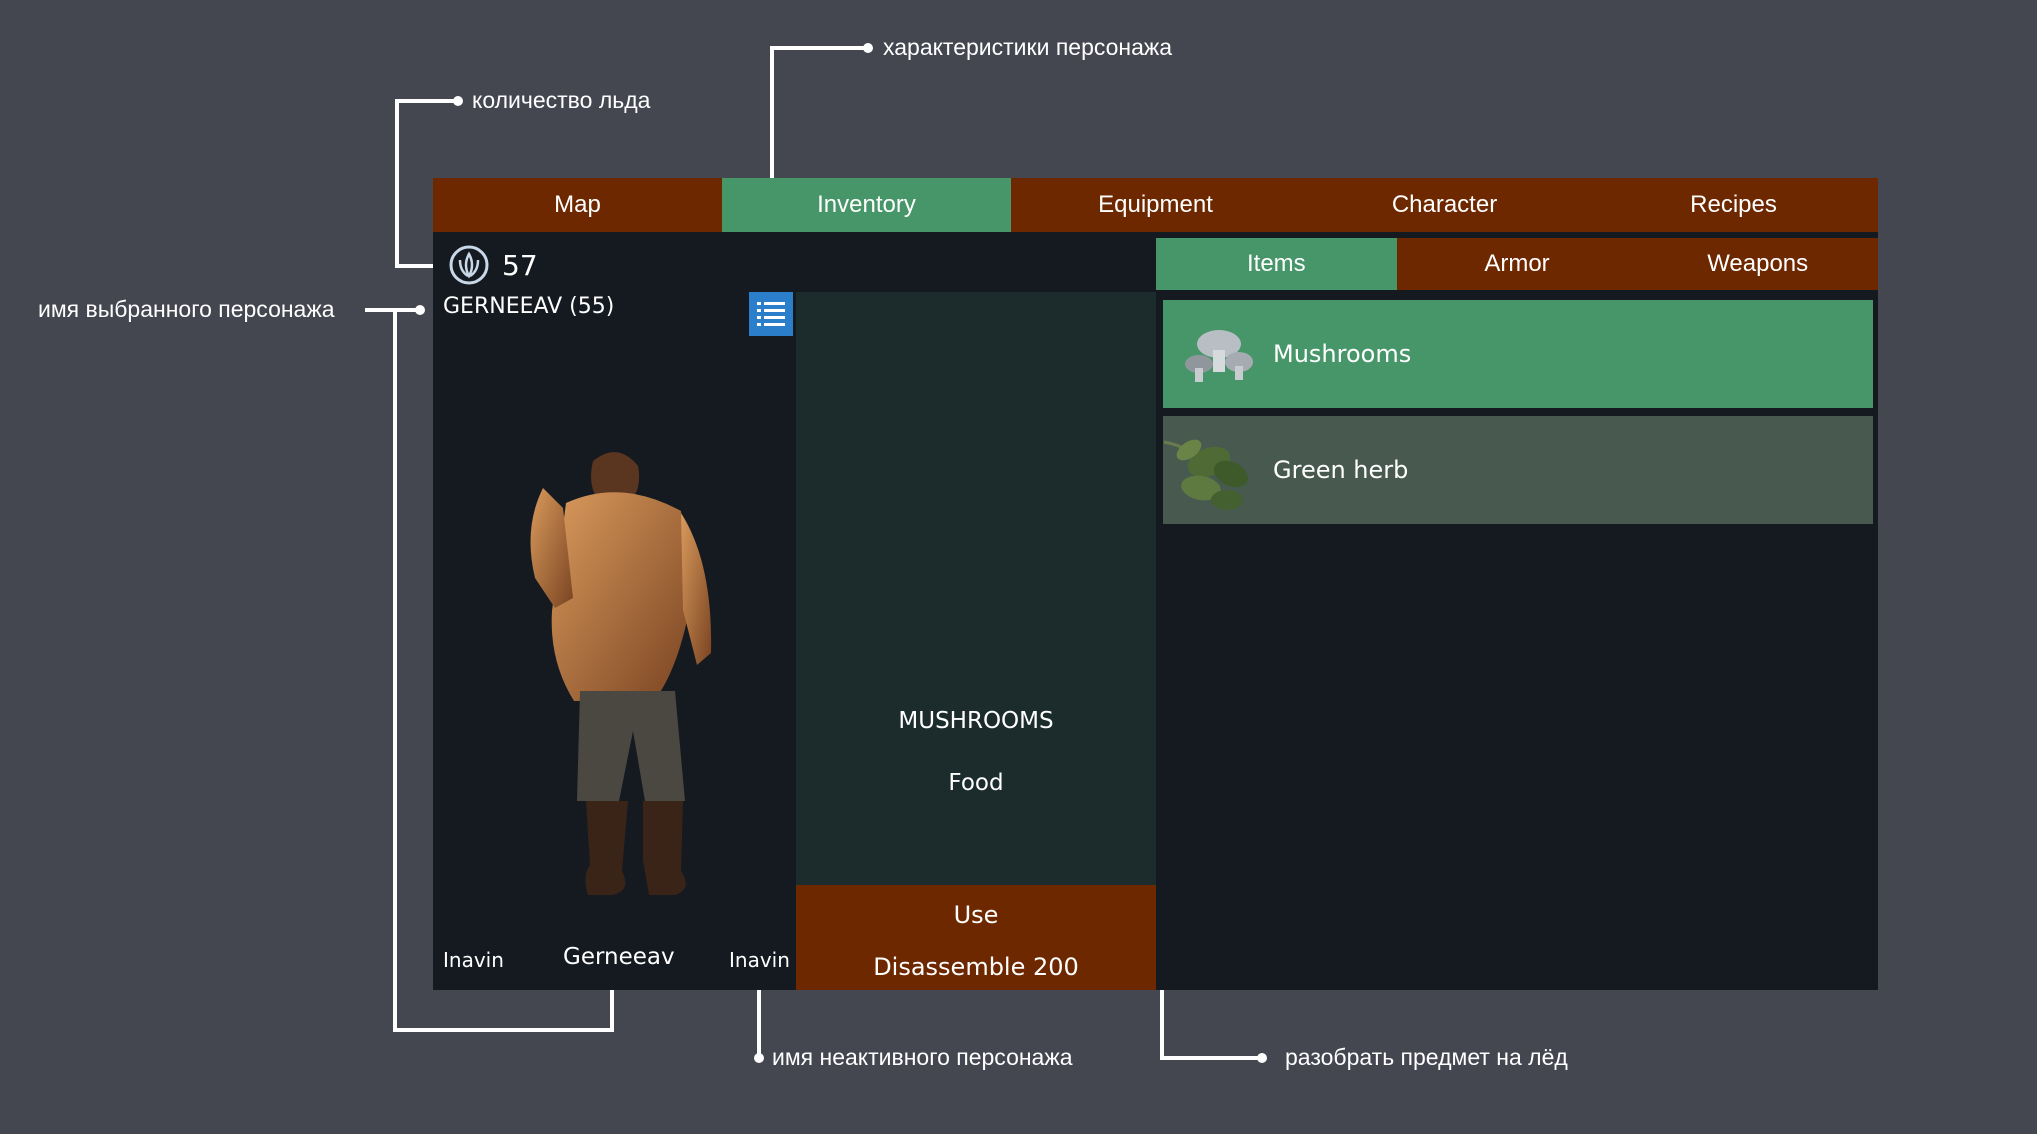 The height and width of the screenshot is (1134, 2037). Describe the element at coordinates (493, 265) in the screenshot. I see `ice-counter: 57` at that location.